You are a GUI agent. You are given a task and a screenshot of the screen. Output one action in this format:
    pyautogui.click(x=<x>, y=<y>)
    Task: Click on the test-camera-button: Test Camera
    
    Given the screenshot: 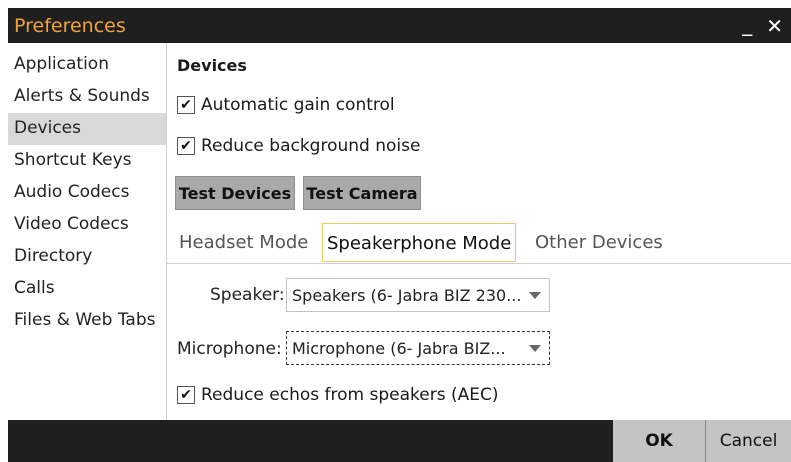 What is the action you would take?
    pyautogui.click(x=362, y=193)
    